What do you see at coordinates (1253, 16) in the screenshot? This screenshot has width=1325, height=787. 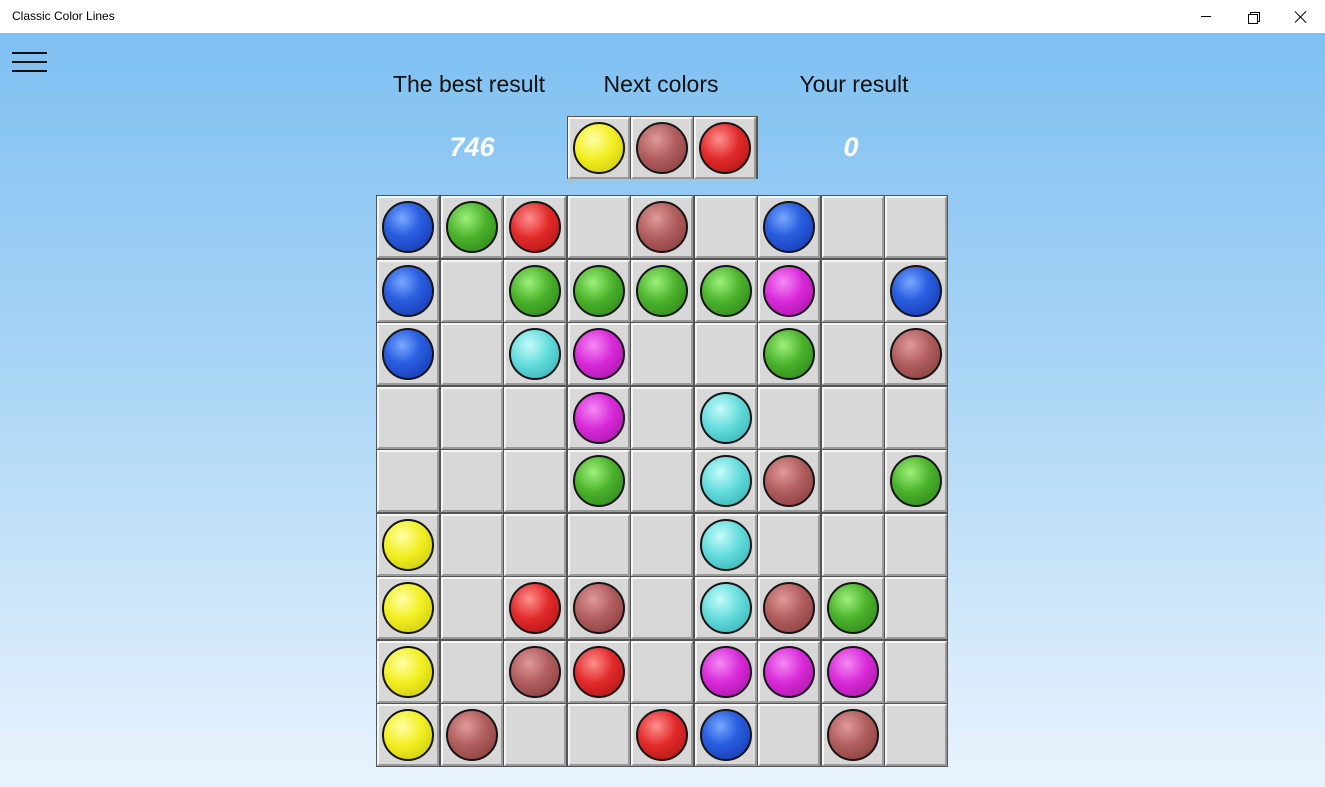 I see `restore-button` at bounding box center [1253, 16].